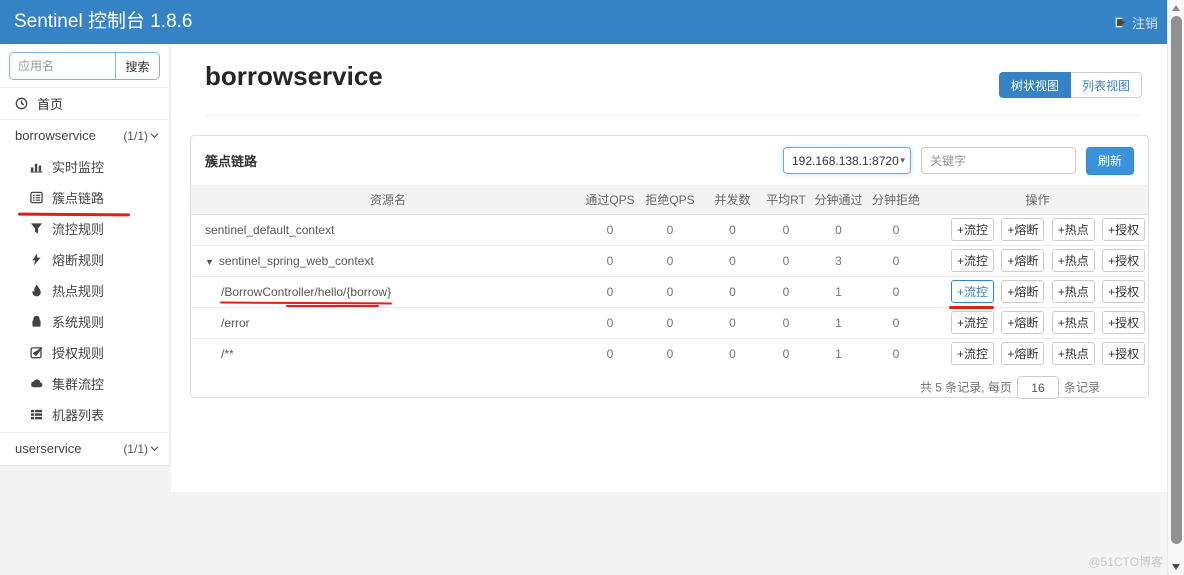 The image size is (1184, 575). Describe the element at coordinates (838, 200) in the screenshot. I see `column-header-minute-pass: 分钟通过` at that location.